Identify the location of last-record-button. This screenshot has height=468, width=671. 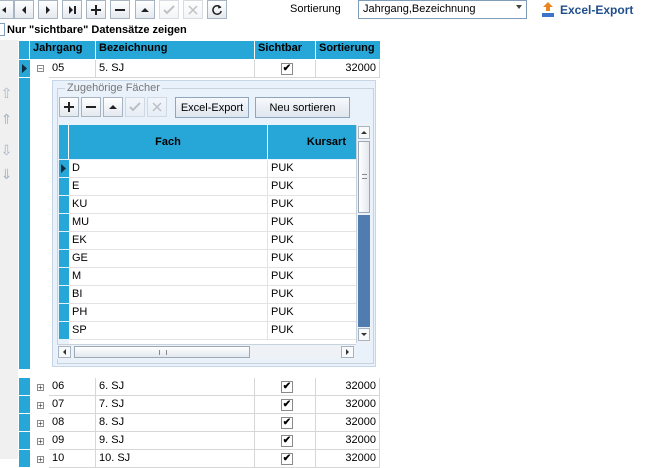
(72, 9).